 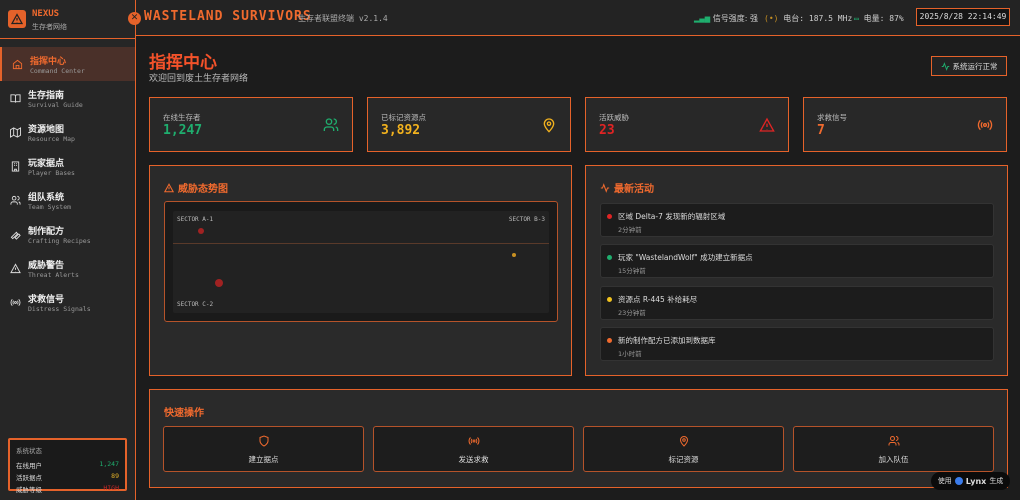 I want to click on wrench-icon, so click(x=15, y=235).